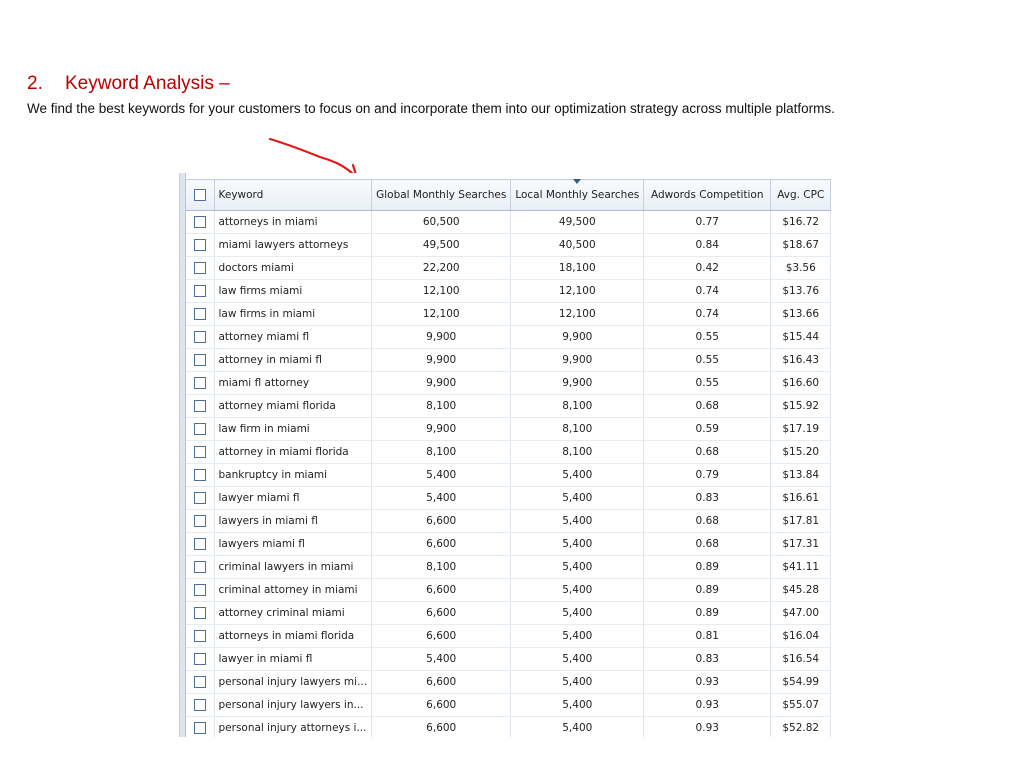  What do you see at coordinates (801, 636) in the screenshot?
I see `avg-cpc-cell: $16.04` at bounding box center [801, 636].